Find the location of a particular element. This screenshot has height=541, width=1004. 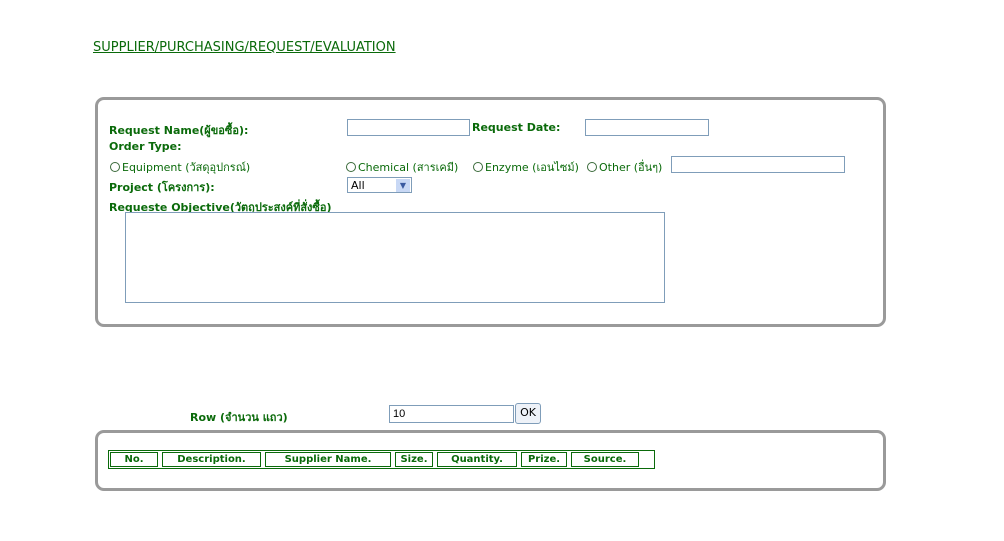

radio-other: Other (อื่นๆ) is located at coordinates (624, 167).